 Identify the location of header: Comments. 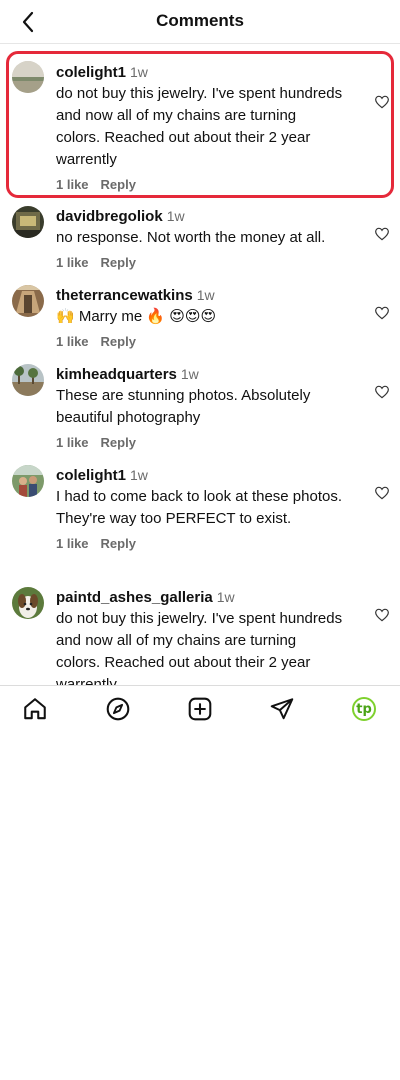
(200, 22).